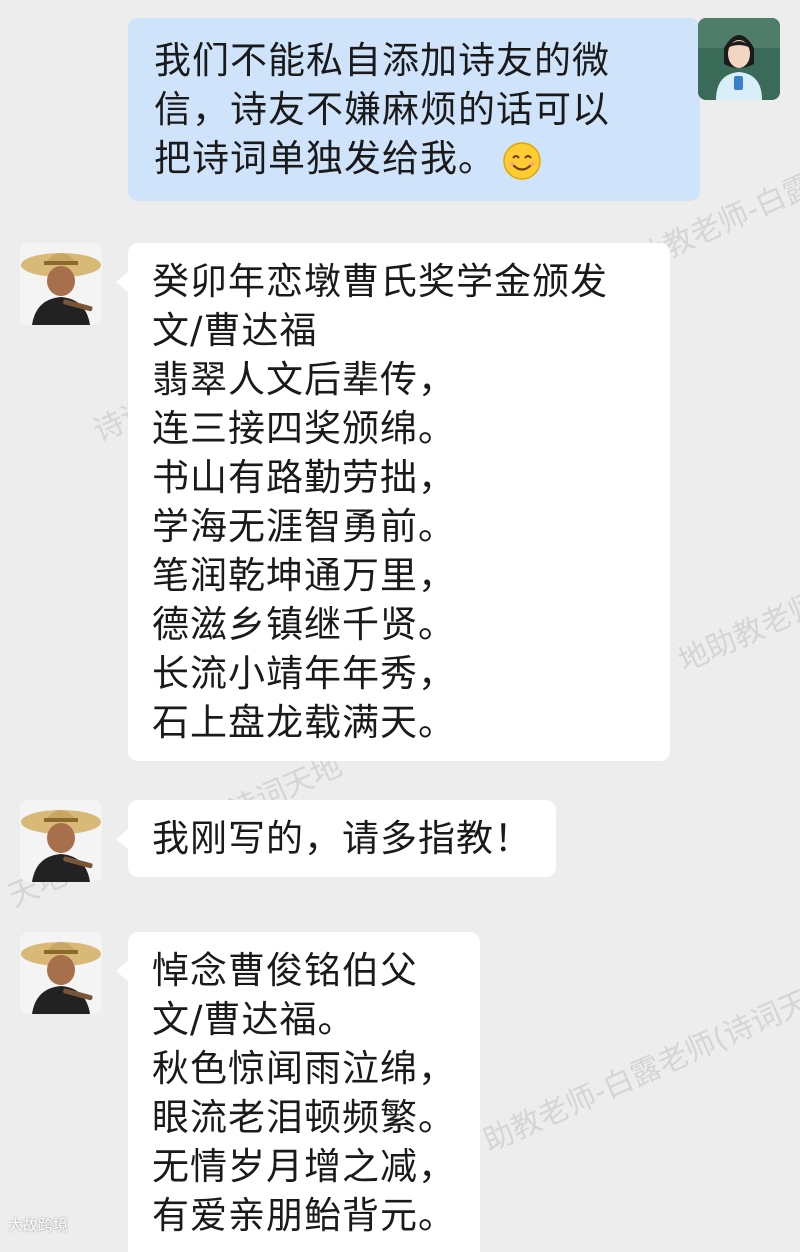 This screenshot has width=800, height=1252. What do you see at coordinates (304, 722) in the screenshot?
I see `message-line: 石上盘龙载满天。` at bounding box center [304, 722].